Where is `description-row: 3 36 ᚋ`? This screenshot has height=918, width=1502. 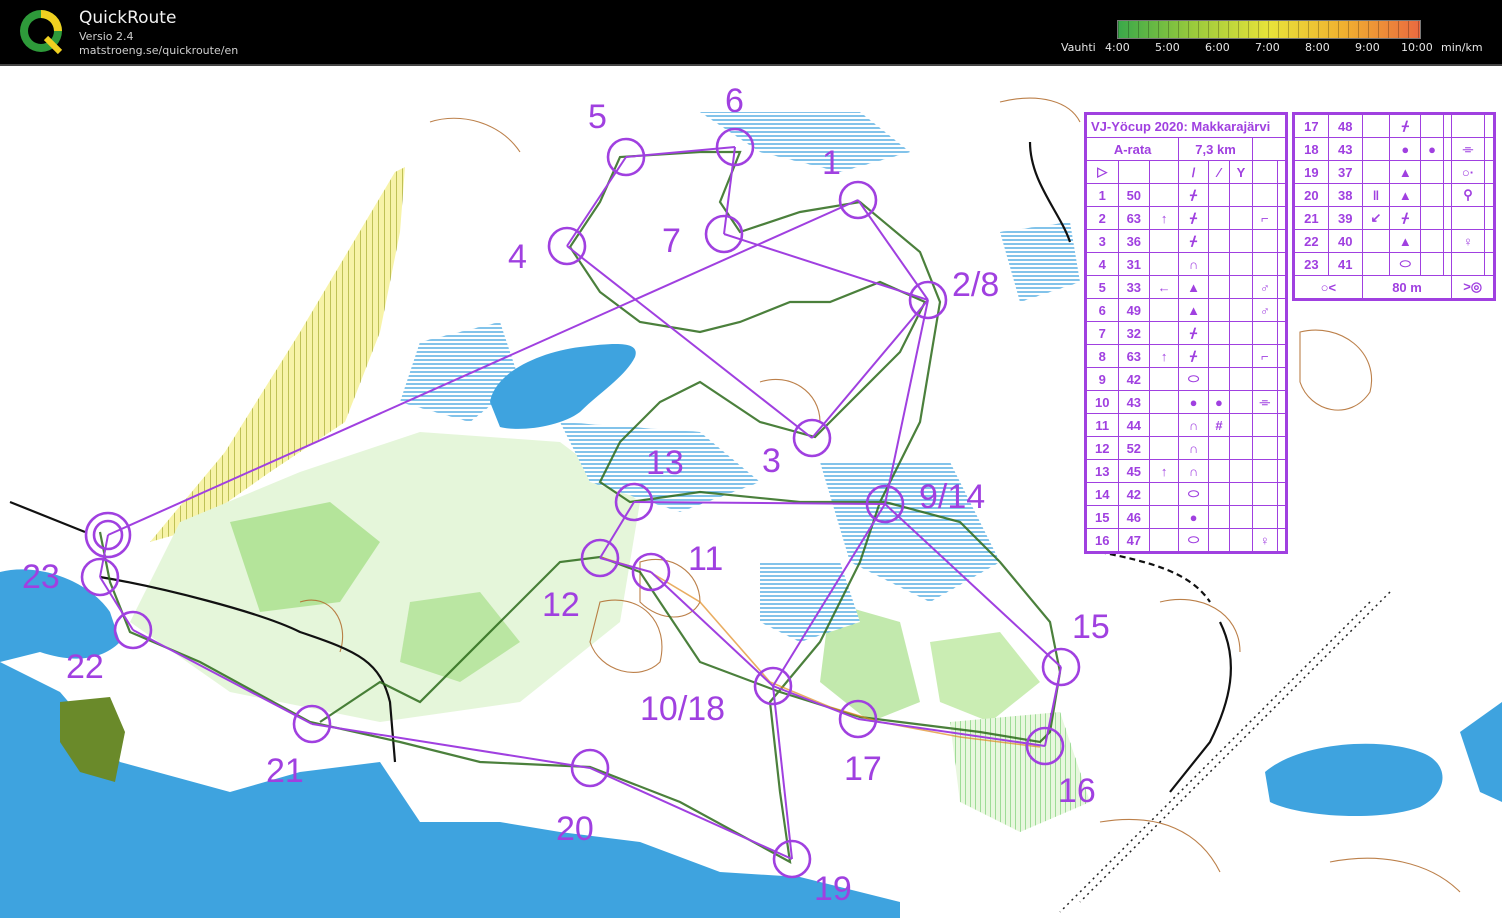 description-row: 3 36 ᚋ is located at coordinates (1186, 241).